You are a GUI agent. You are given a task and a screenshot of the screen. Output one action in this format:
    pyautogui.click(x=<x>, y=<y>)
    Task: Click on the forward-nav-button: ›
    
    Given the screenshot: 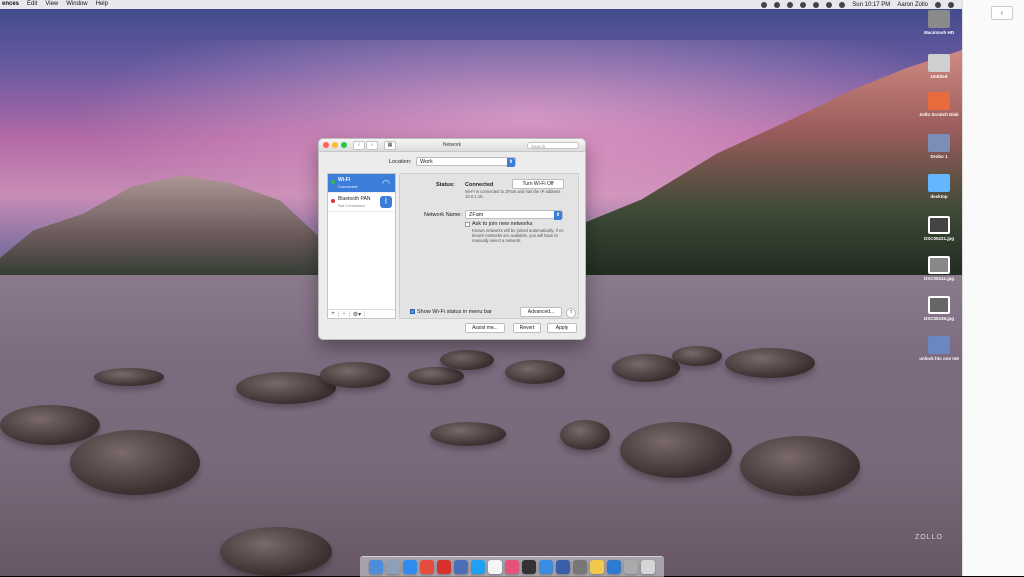 What is the action you would take?
    pyautogui.click(x=372, y=145)
    